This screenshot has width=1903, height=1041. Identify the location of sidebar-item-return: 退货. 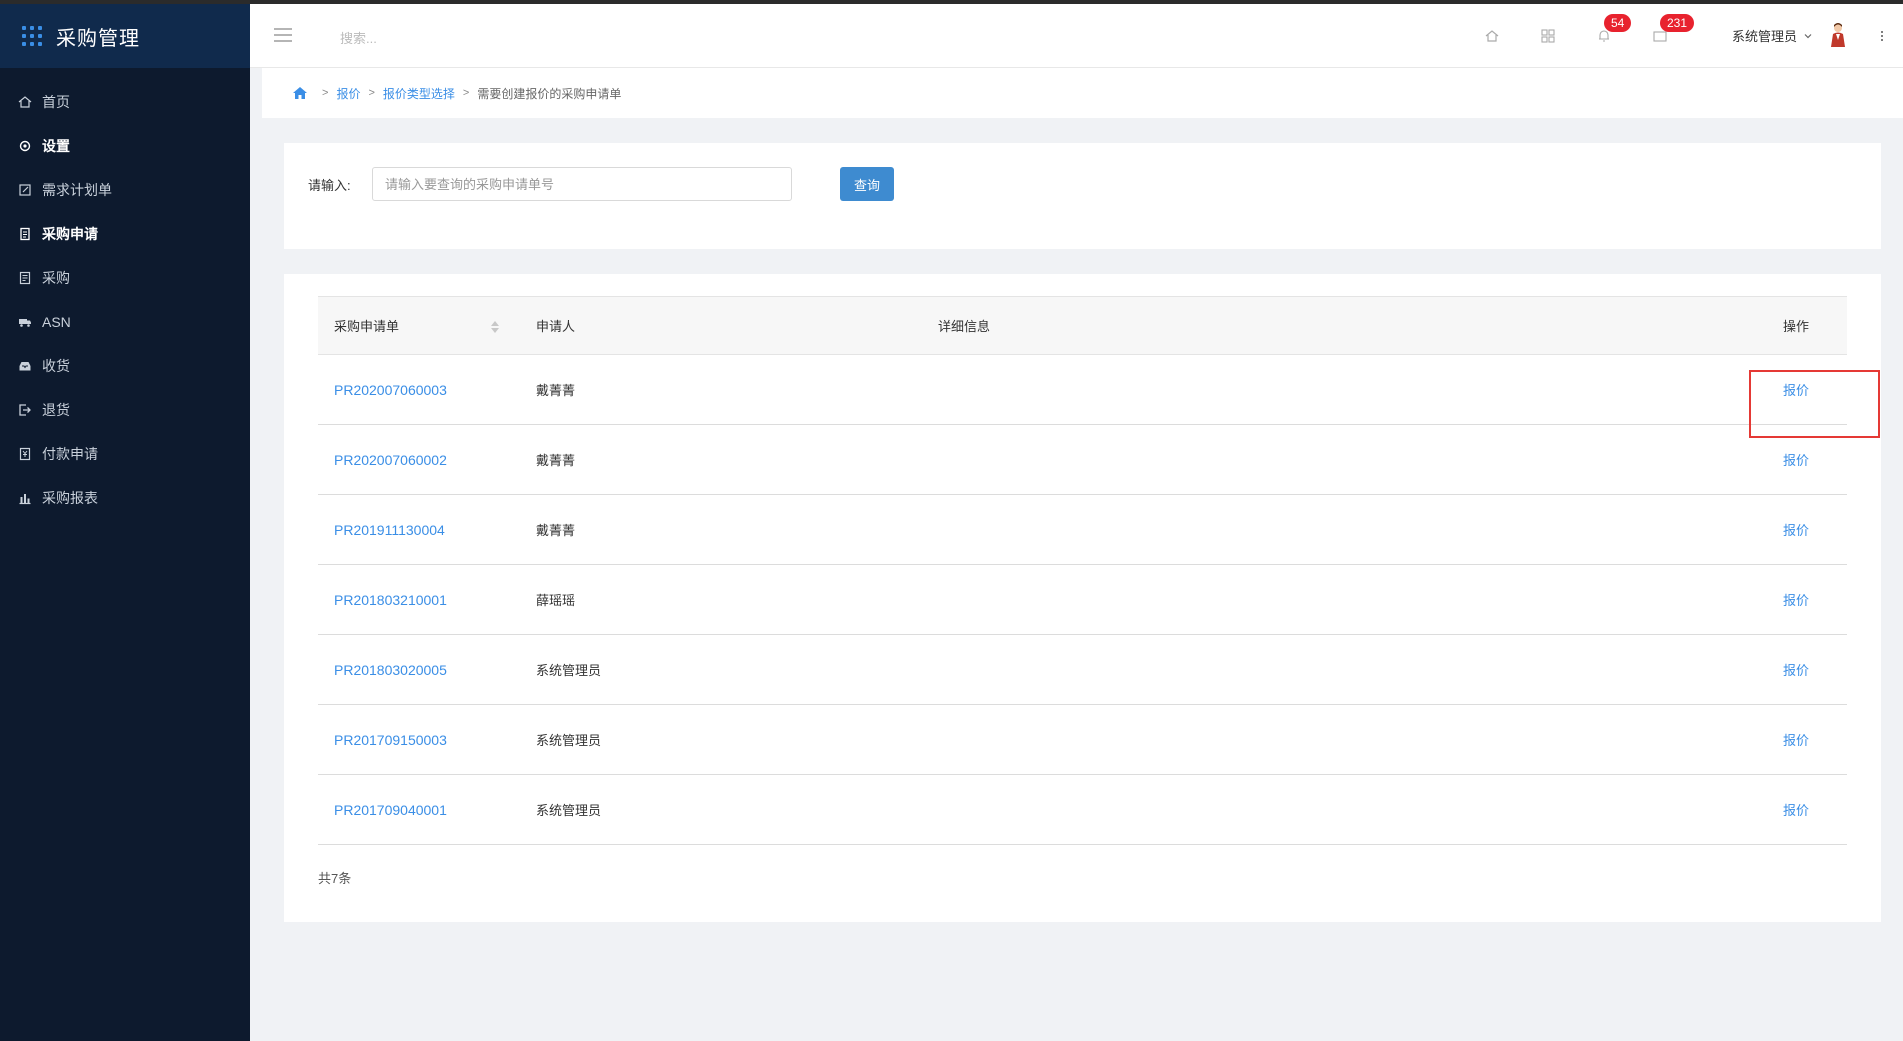
(125, 410).